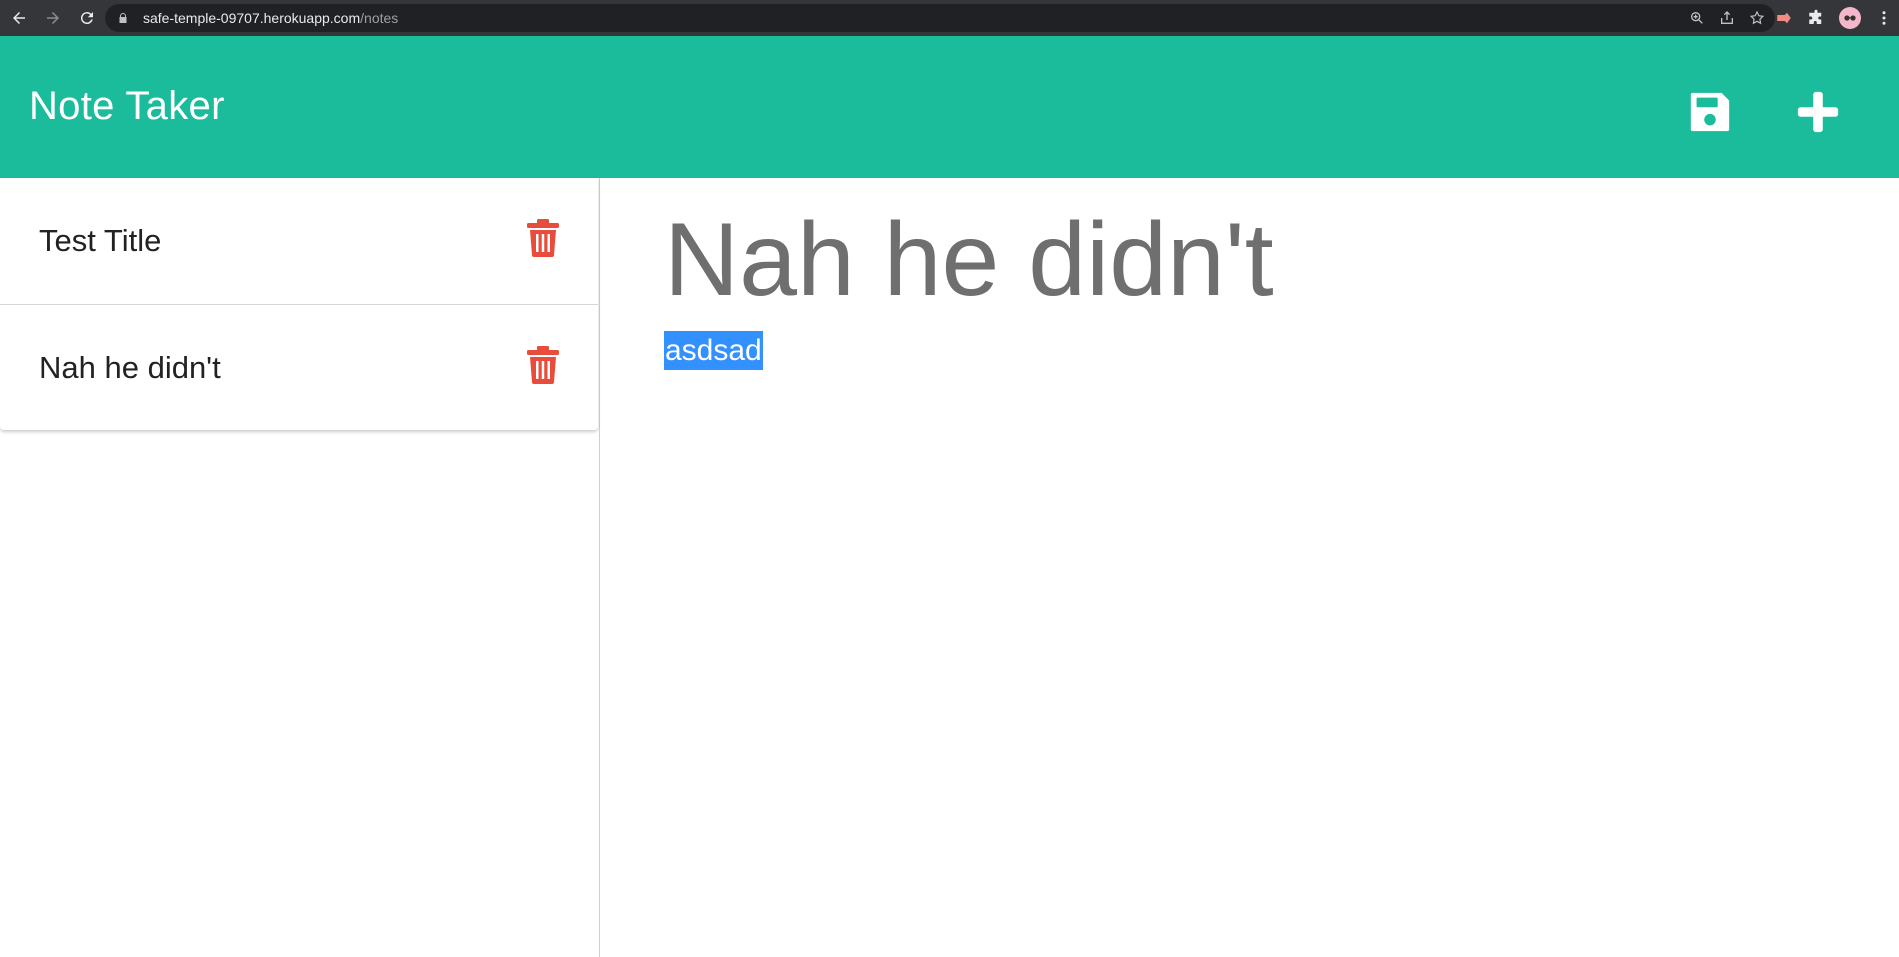  What do you see at coordinates (379, 18) in the screenshot?
I see `url-path: /notes` at bounding box center [379, 18].